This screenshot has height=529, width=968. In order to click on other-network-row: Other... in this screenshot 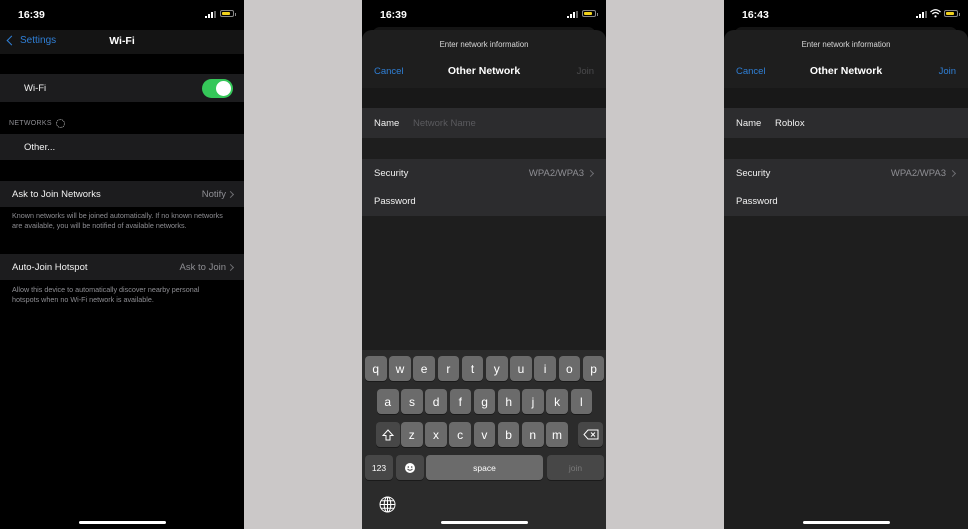, I will do `click(122, 147)`.